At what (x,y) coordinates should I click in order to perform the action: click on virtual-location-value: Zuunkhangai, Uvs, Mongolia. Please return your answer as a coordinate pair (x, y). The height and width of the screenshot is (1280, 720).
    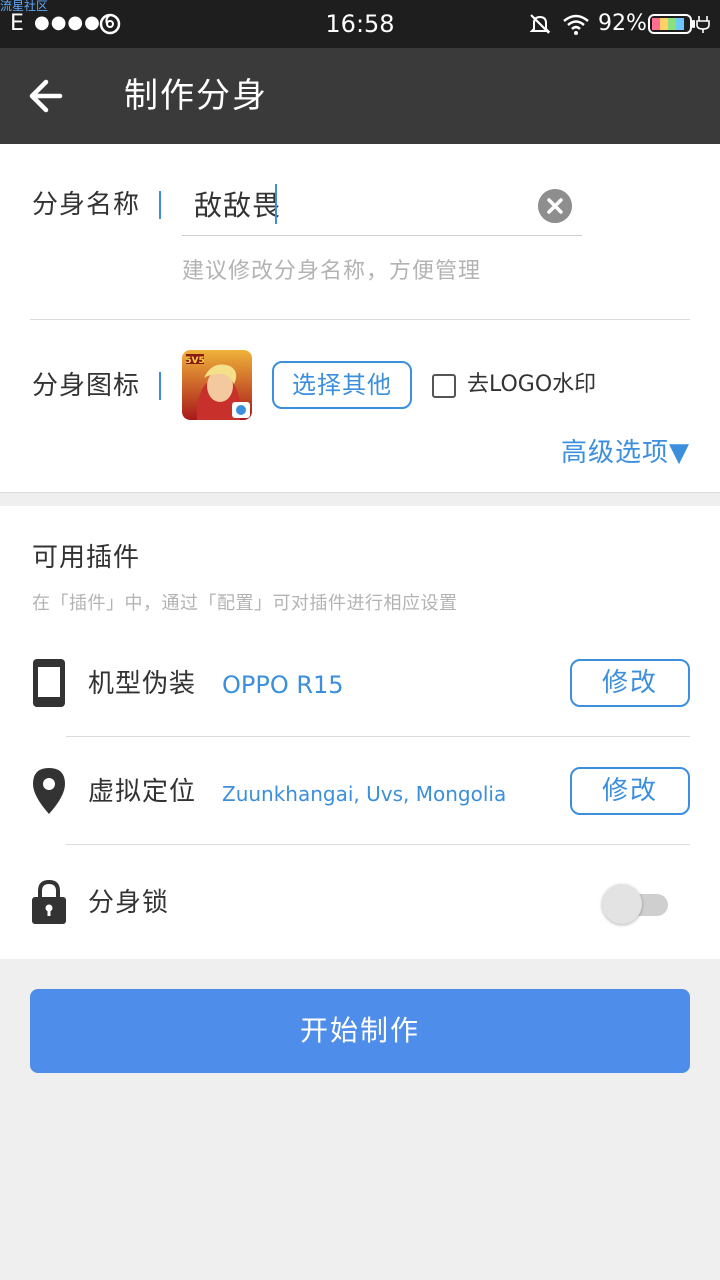
    Looking at the image, I should click on (364, 794).